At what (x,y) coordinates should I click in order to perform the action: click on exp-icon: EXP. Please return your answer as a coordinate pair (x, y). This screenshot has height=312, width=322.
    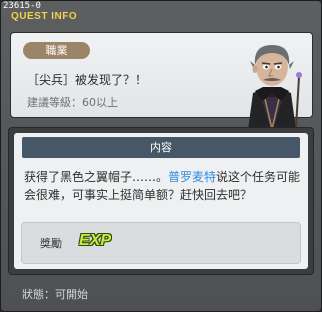
    Looking at the image, I should click on (95, 240).